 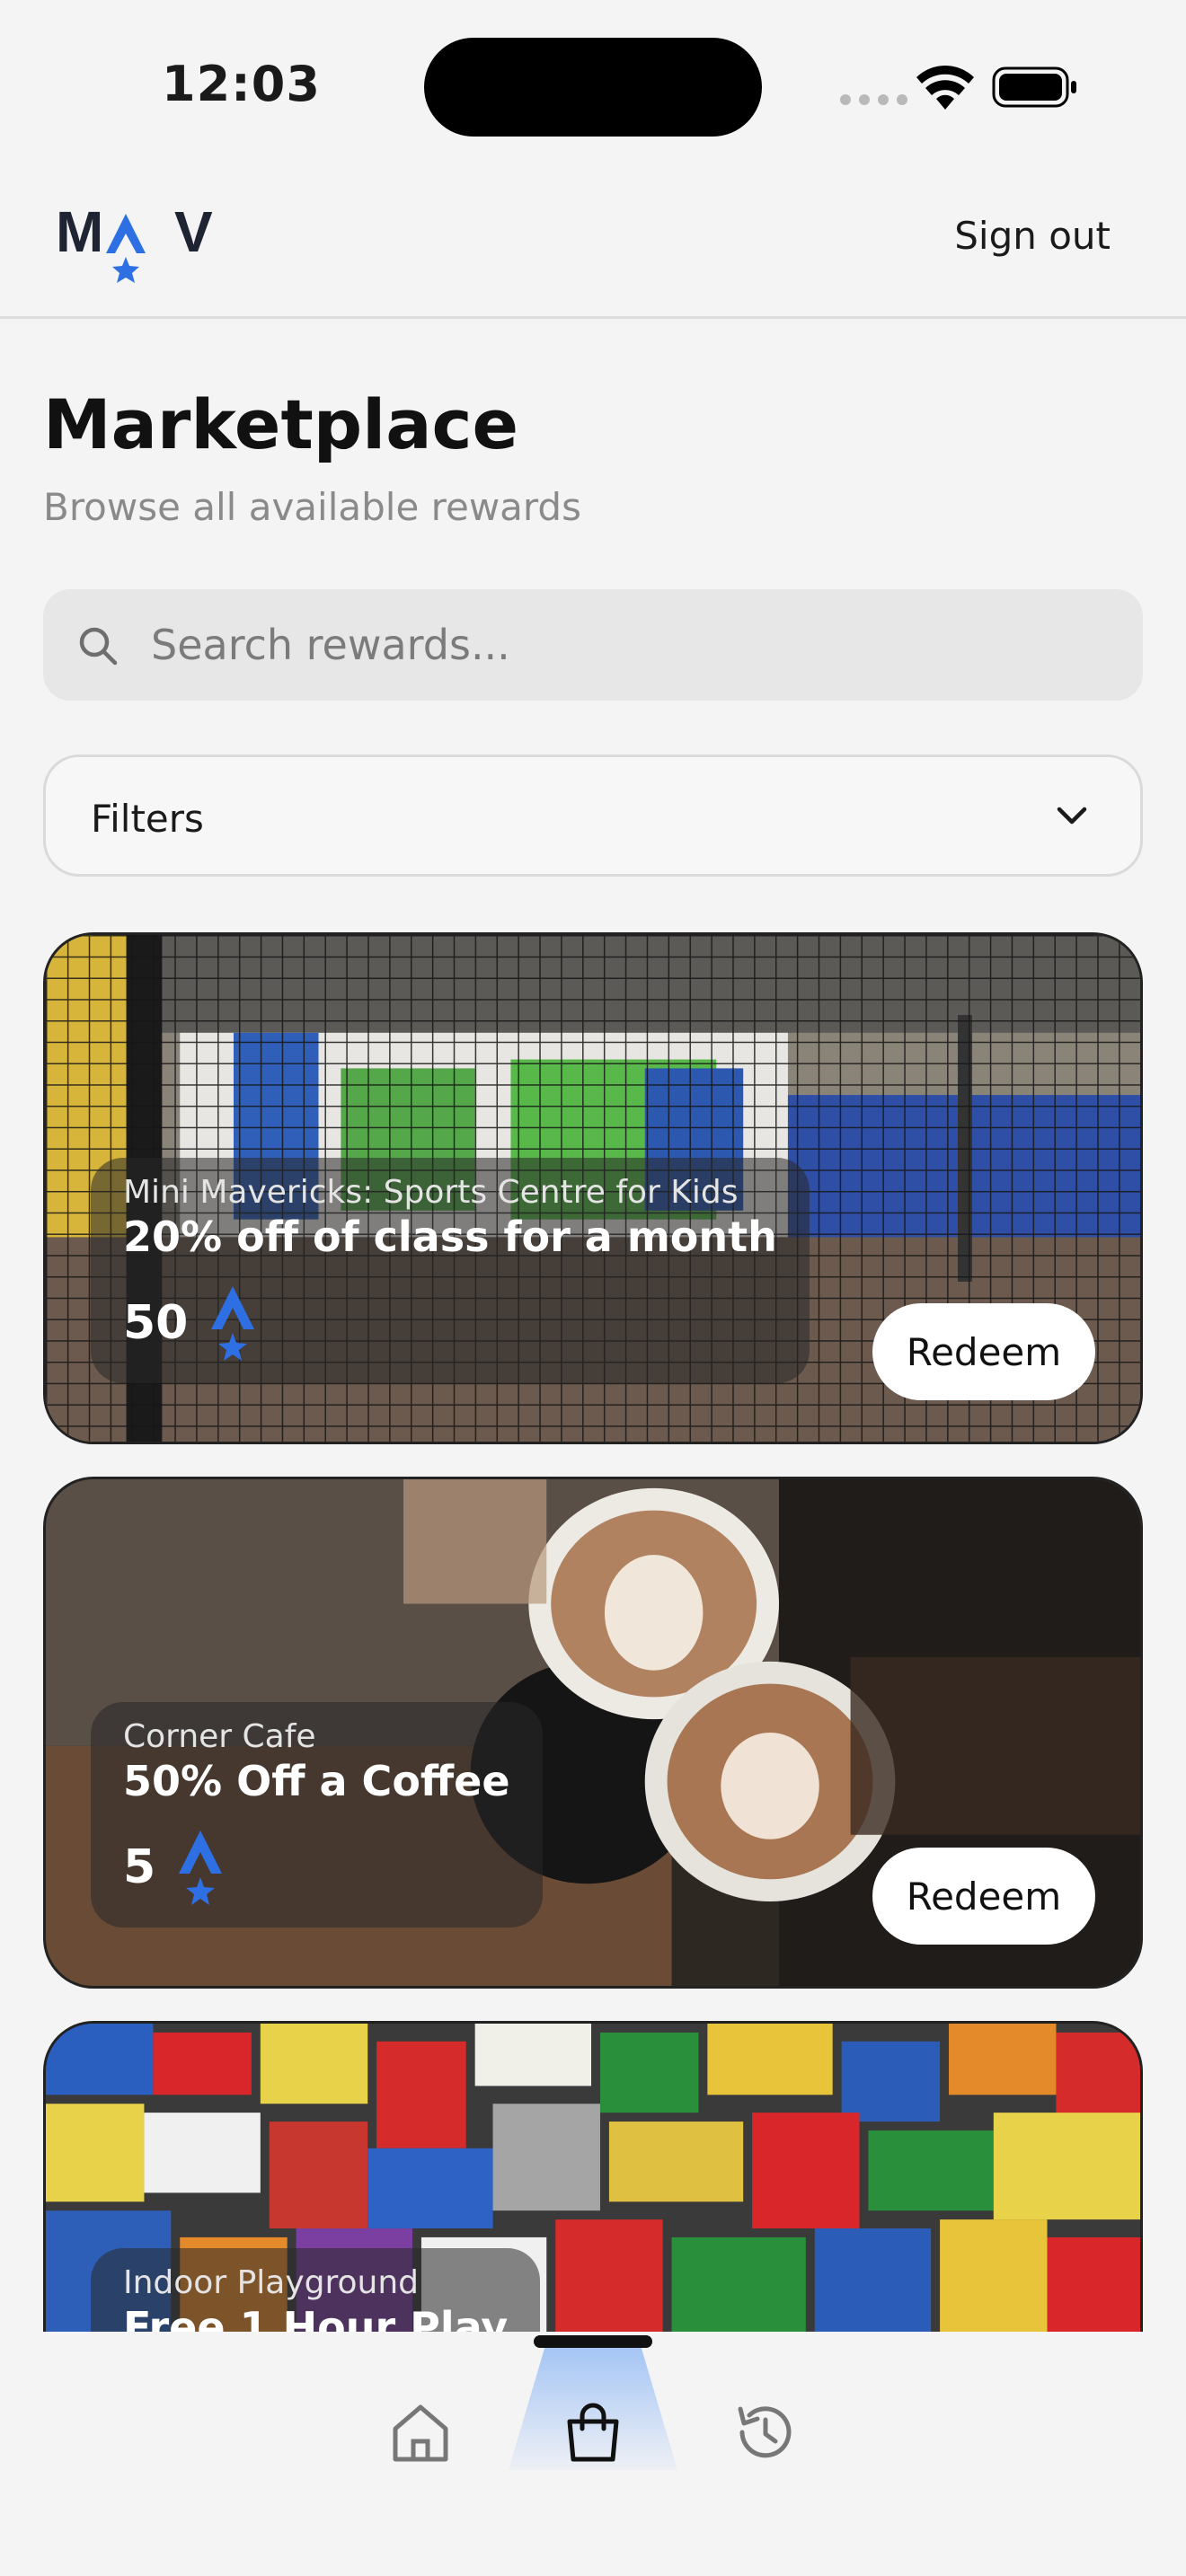 What do you see at coordinates (593, 245) in the screenshot?
I see `app-header: M V Sign out` at bounding box center [593, 245].